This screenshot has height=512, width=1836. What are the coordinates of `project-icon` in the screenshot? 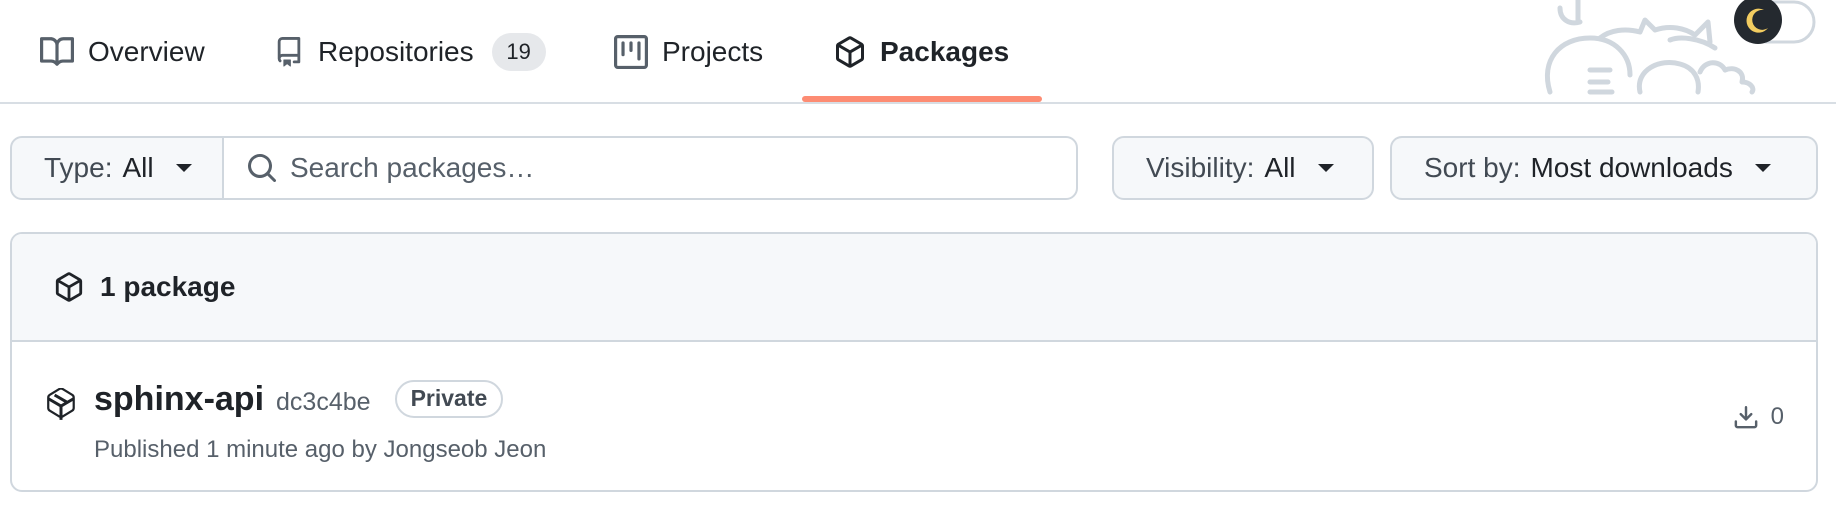 It's located at (631, 52).